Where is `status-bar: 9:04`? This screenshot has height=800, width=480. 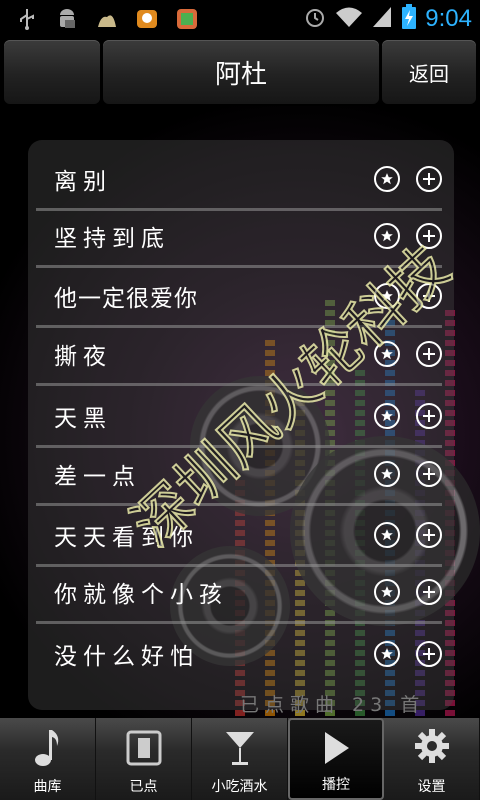
status-bar: 9:04 is located at coordinates (240, 19).